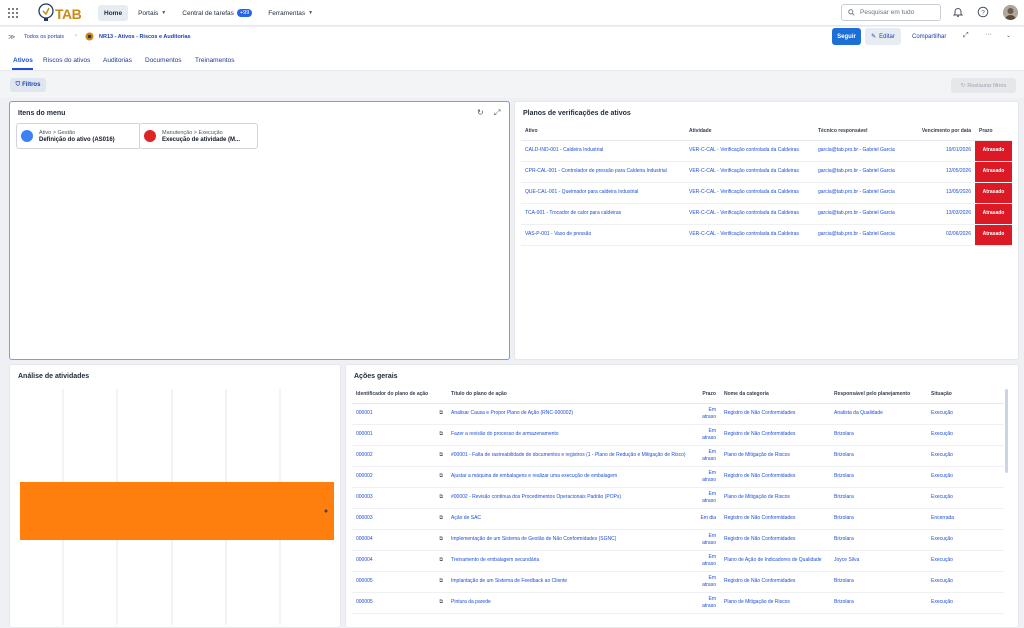 The image size is (1024, 628). I want to click on nav-ferramentas: Ferramentas ▼, so click(290, 13).